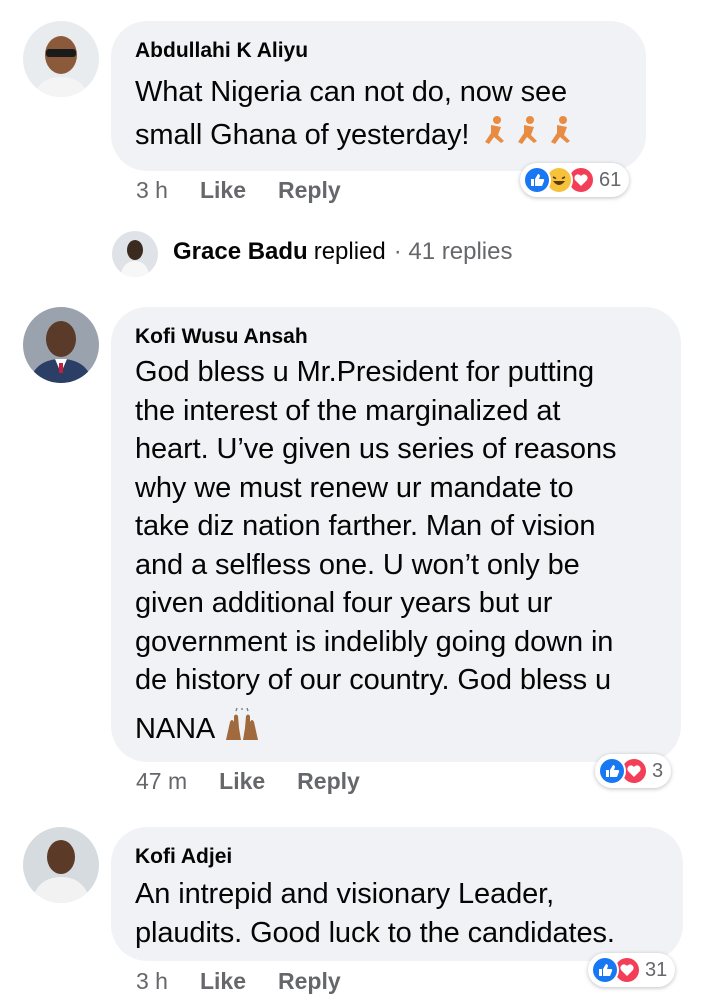 The width and height of the screenshot is (720, 1000). I want to click on avatar-grace-badu, so click(135, 254).